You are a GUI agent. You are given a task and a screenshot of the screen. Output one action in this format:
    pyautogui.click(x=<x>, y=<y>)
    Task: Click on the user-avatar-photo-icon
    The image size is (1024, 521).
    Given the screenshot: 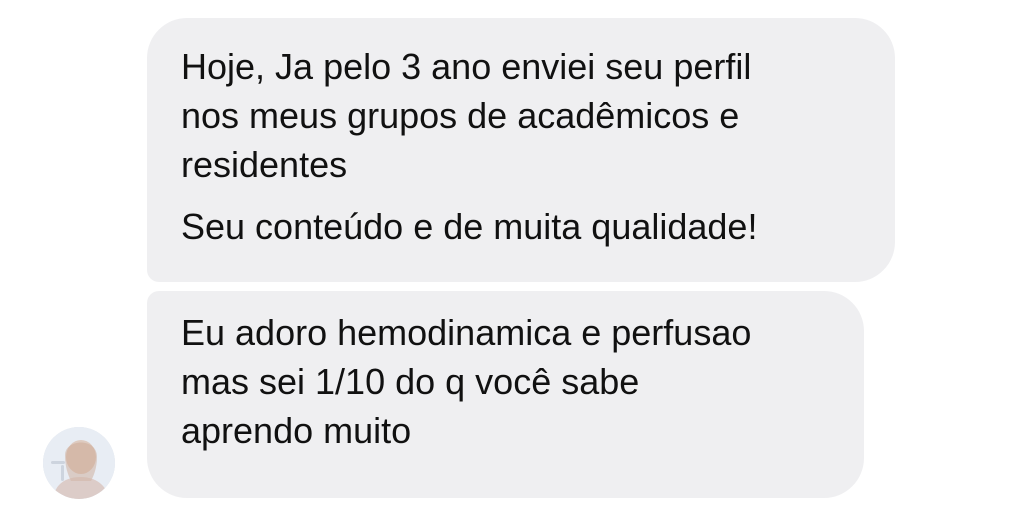 What is the action you would take?
    pyautogui.click(x=79, y=463)
    